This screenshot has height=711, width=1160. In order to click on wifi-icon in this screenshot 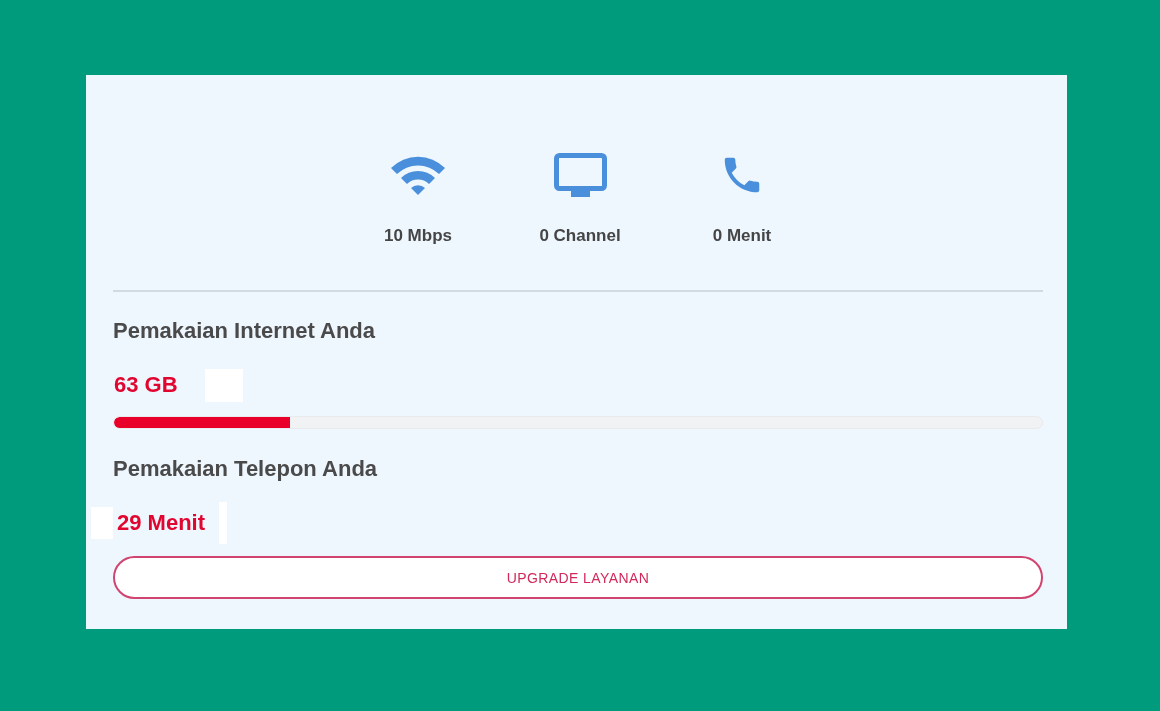, I will do `click(418, 175)`.